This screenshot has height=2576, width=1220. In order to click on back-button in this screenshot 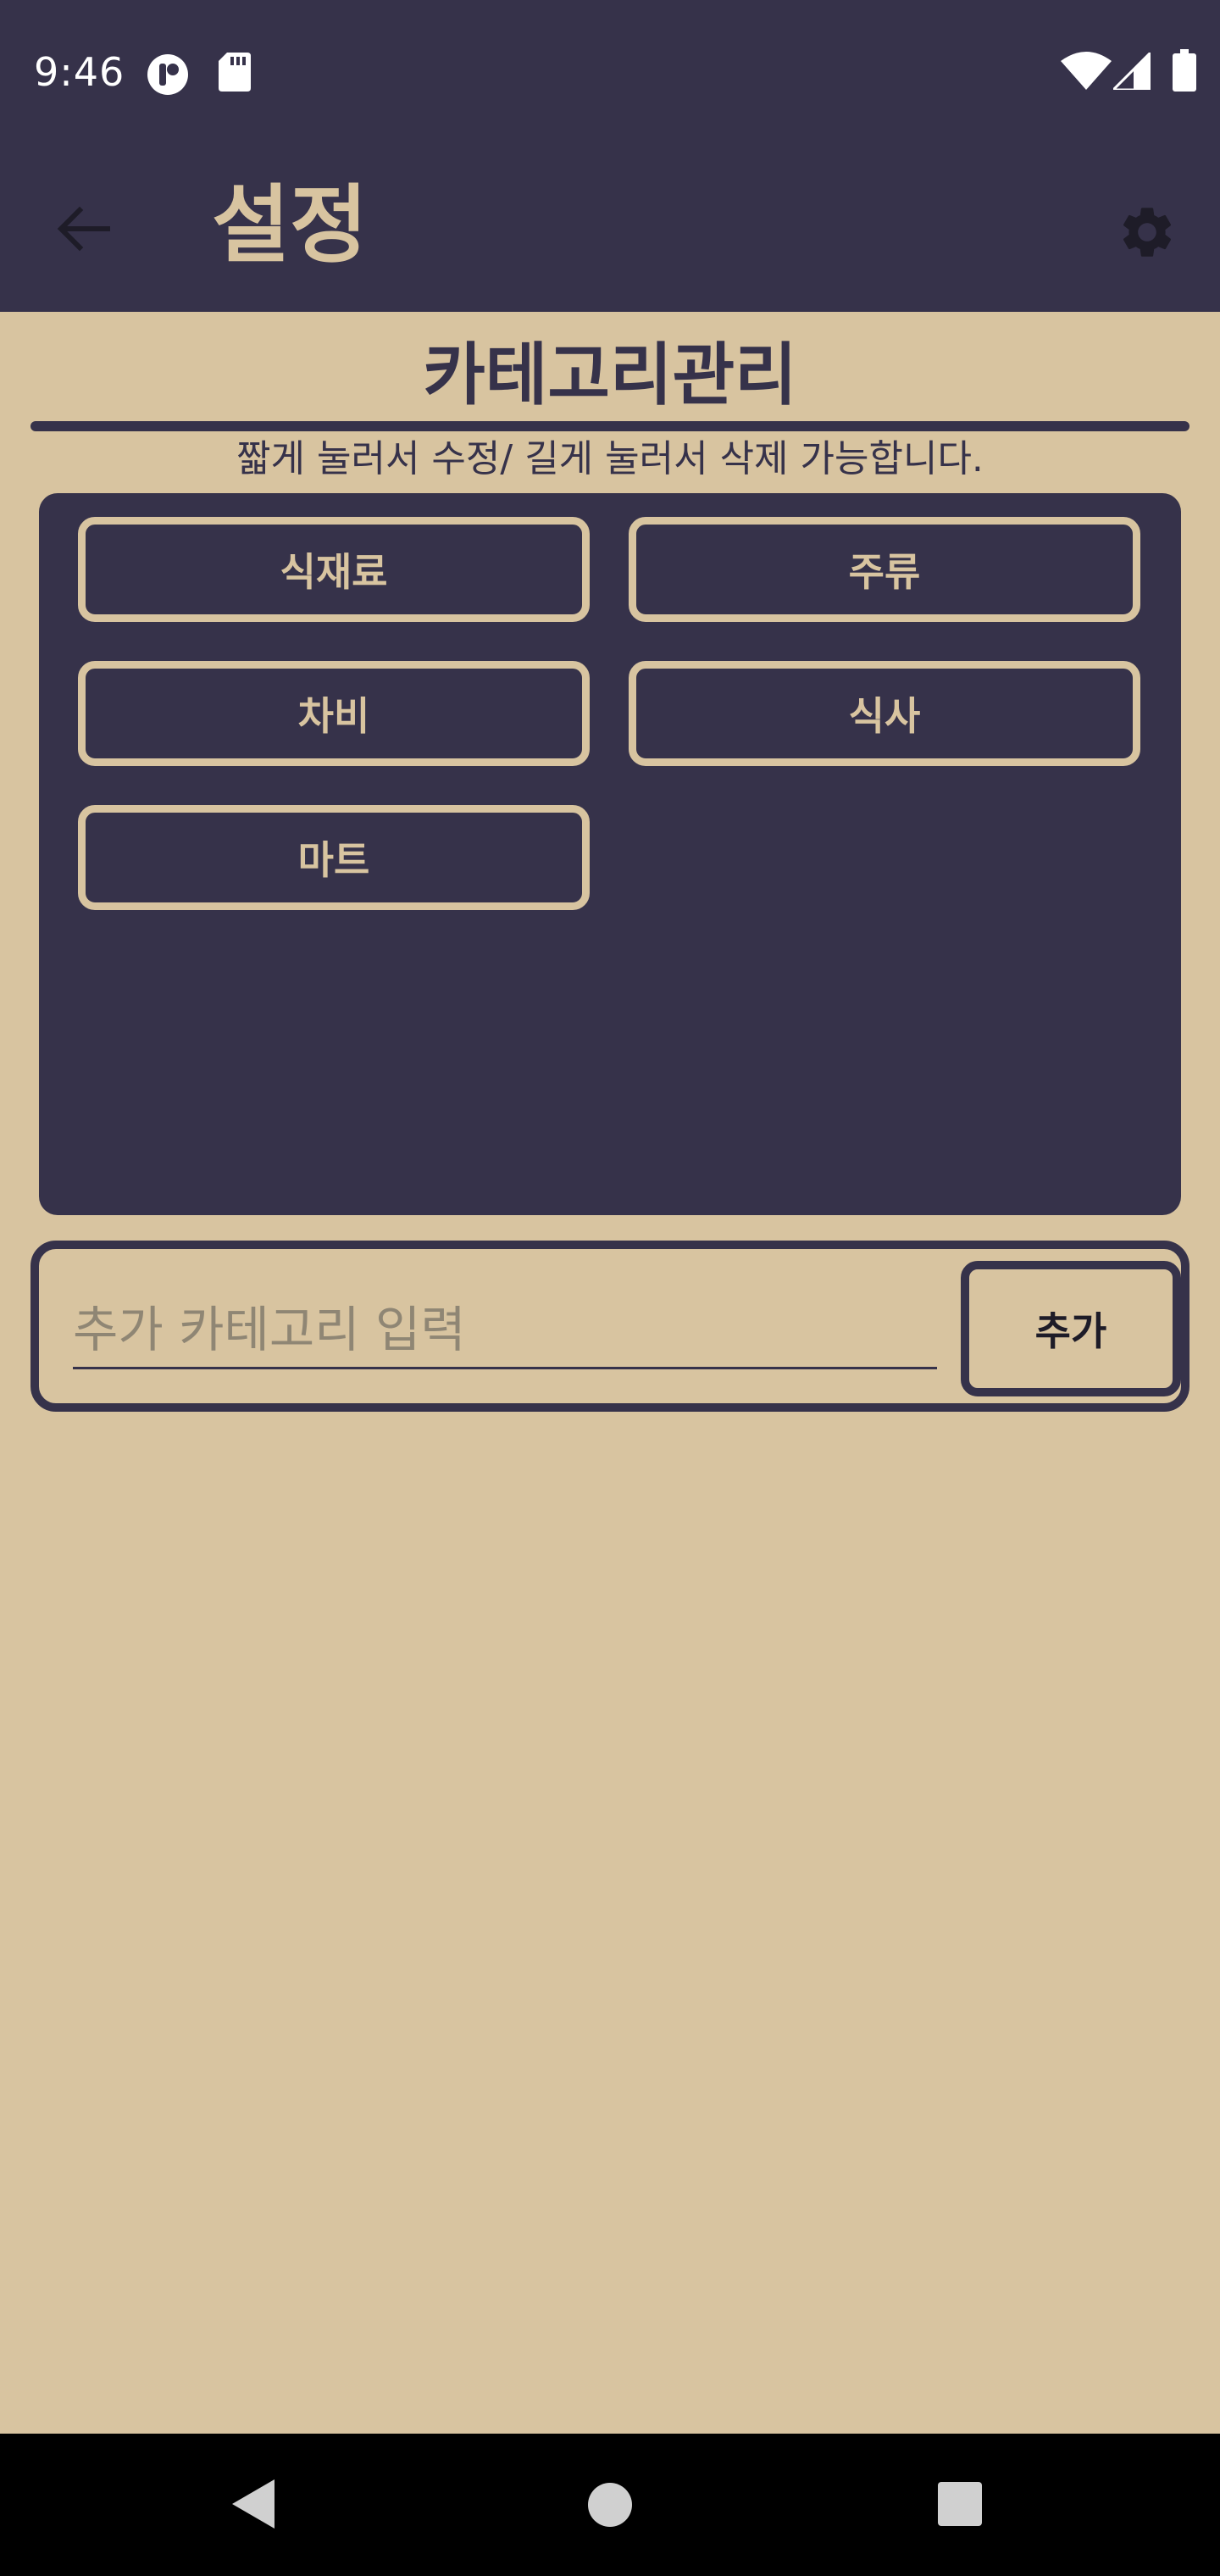, I will do `click(83, 229)`.